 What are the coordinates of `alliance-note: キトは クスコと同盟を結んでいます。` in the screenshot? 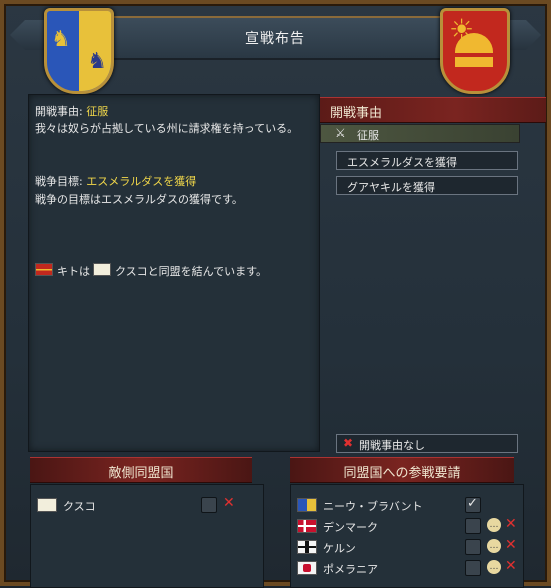 It's located at (151, 271).